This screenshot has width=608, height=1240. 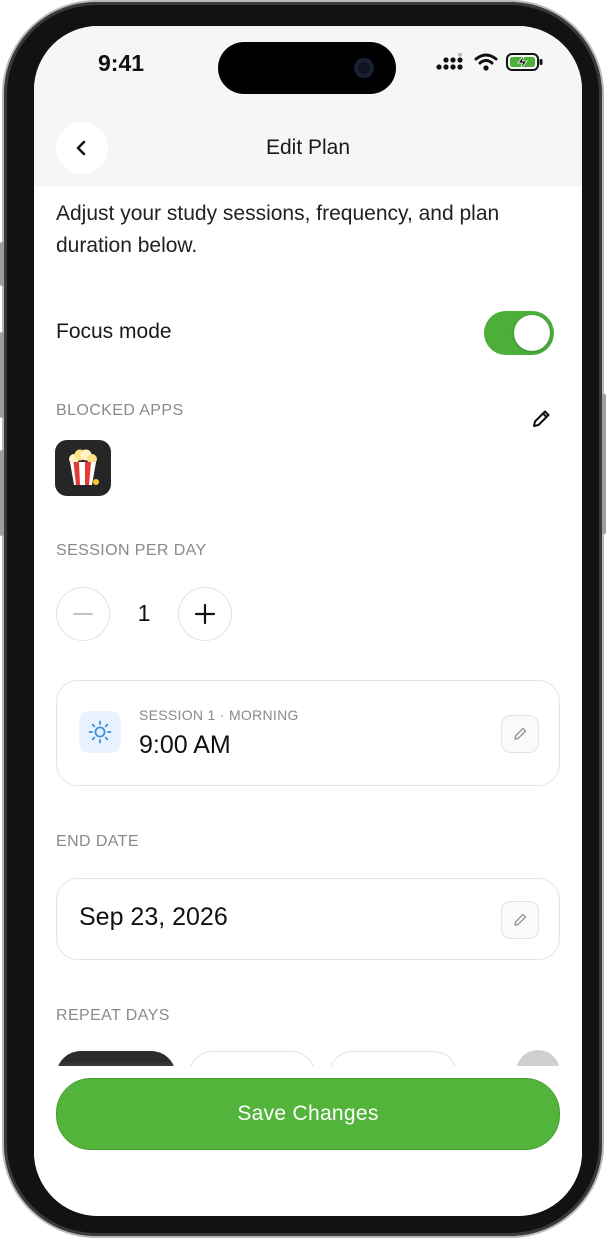 I want to click on edit-session-button, so click(x=520, y=734).